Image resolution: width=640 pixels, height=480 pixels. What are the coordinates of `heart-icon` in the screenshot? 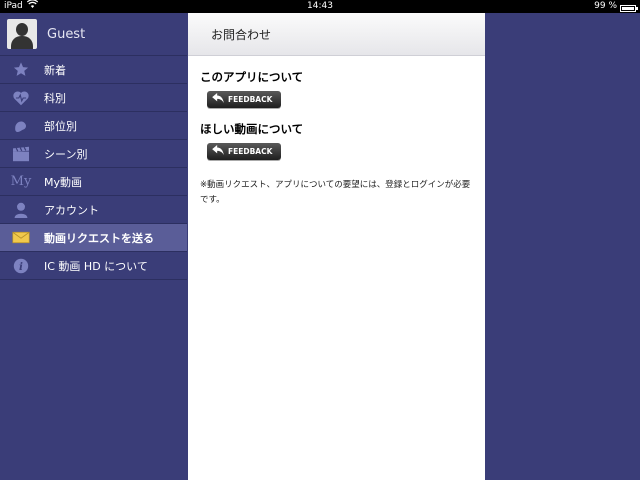 It's located at (21, 98).